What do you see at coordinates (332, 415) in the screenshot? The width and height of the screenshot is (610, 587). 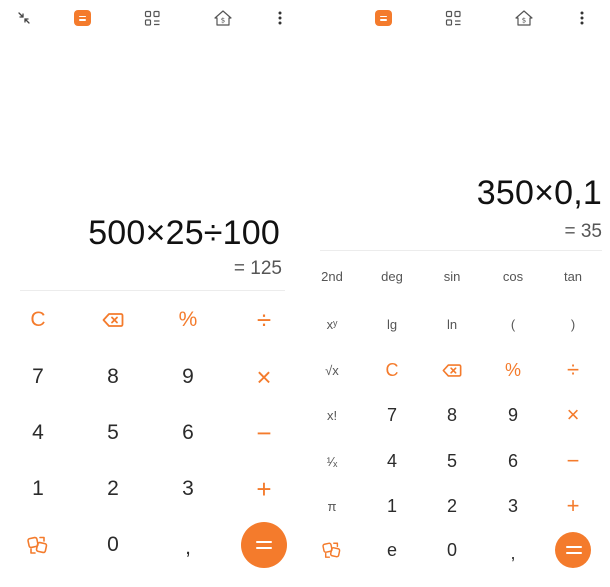 I see `factorial-button: x!` at bounding box center [332, 415].